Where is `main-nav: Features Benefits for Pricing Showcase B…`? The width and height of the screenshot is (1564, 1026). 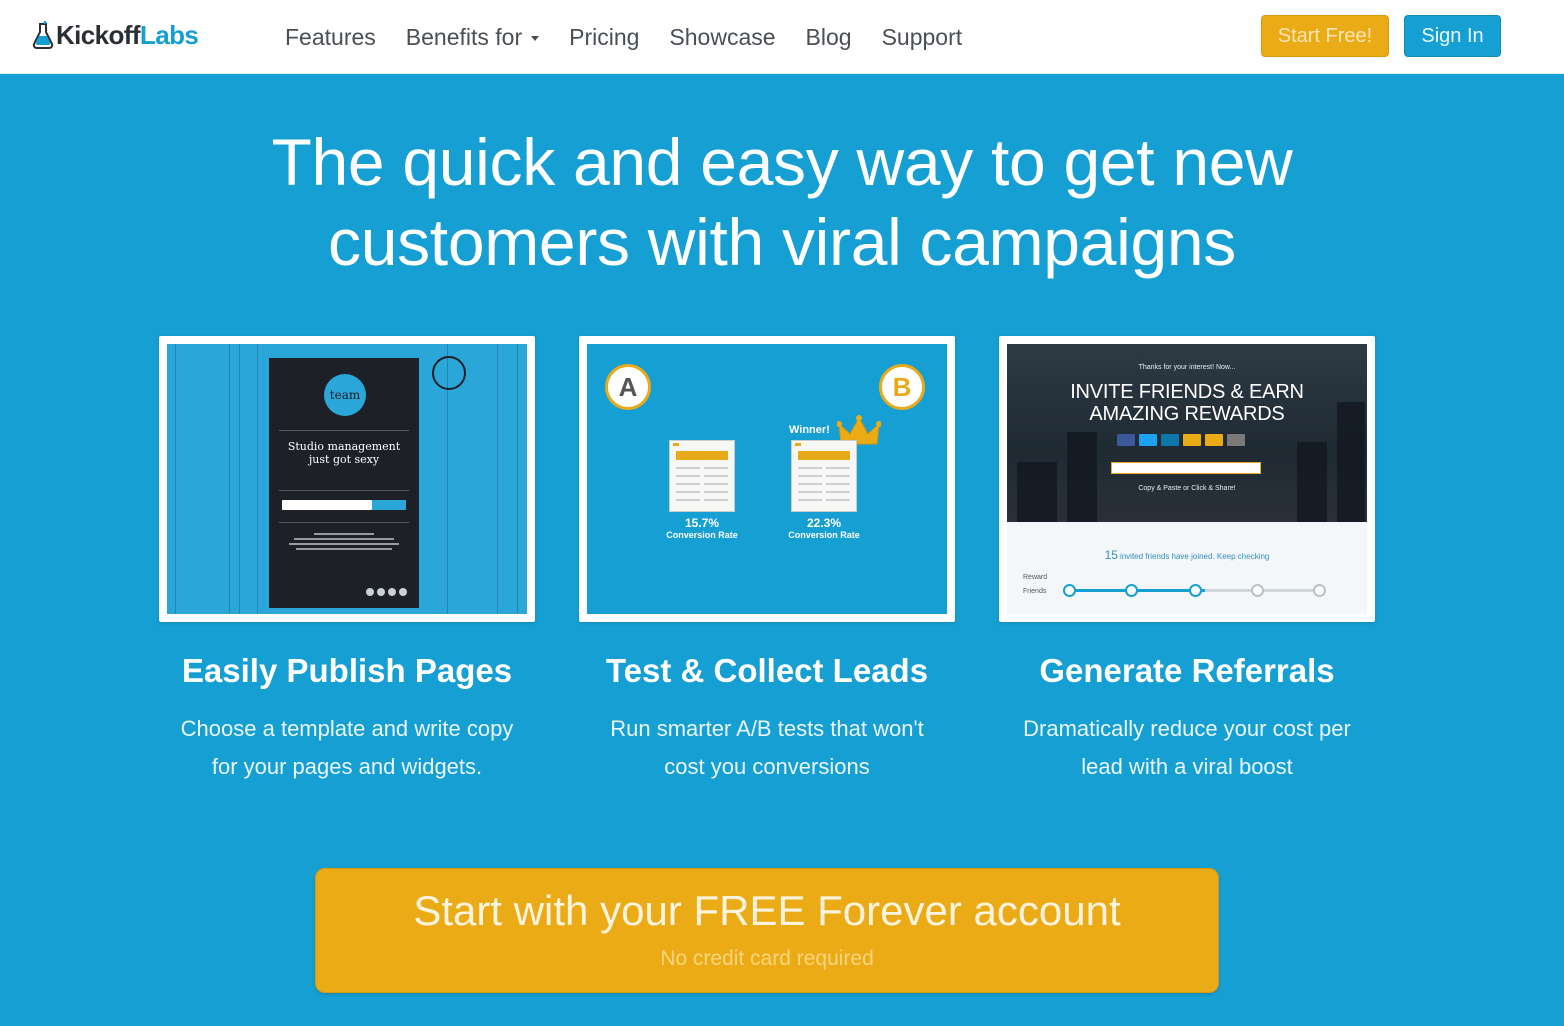 main-nav: Features Benefits for Pricing Showcase B… is located at coordinates (638, 37).